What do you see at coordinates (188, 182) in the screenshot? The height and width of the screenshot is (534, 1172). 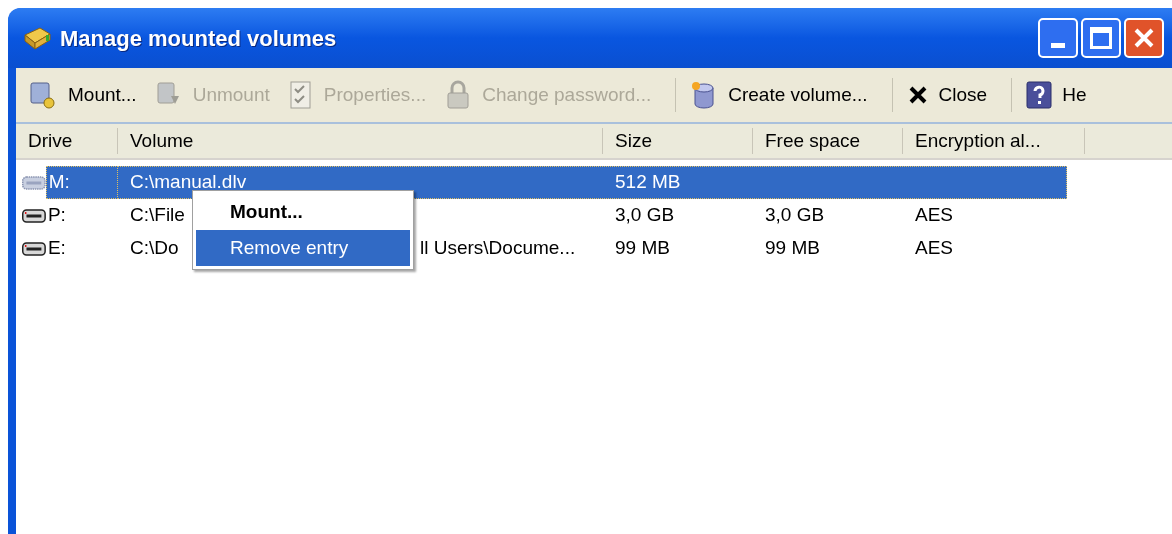 I see `table-cell-text: C:\manual.dlv` at bounding box center [188, 182].